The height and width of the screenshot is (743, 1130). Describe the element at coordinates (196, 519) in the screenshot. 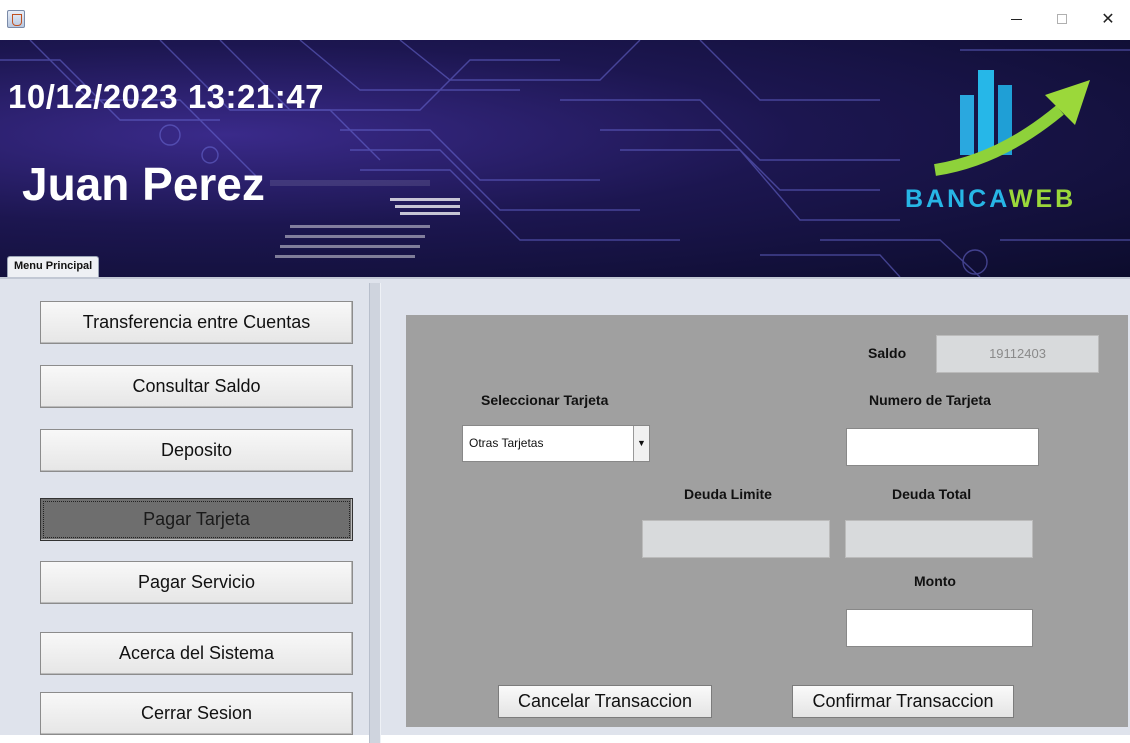

I see `pagar-tarjeta-button: Pagar Tarjeta` at that location.